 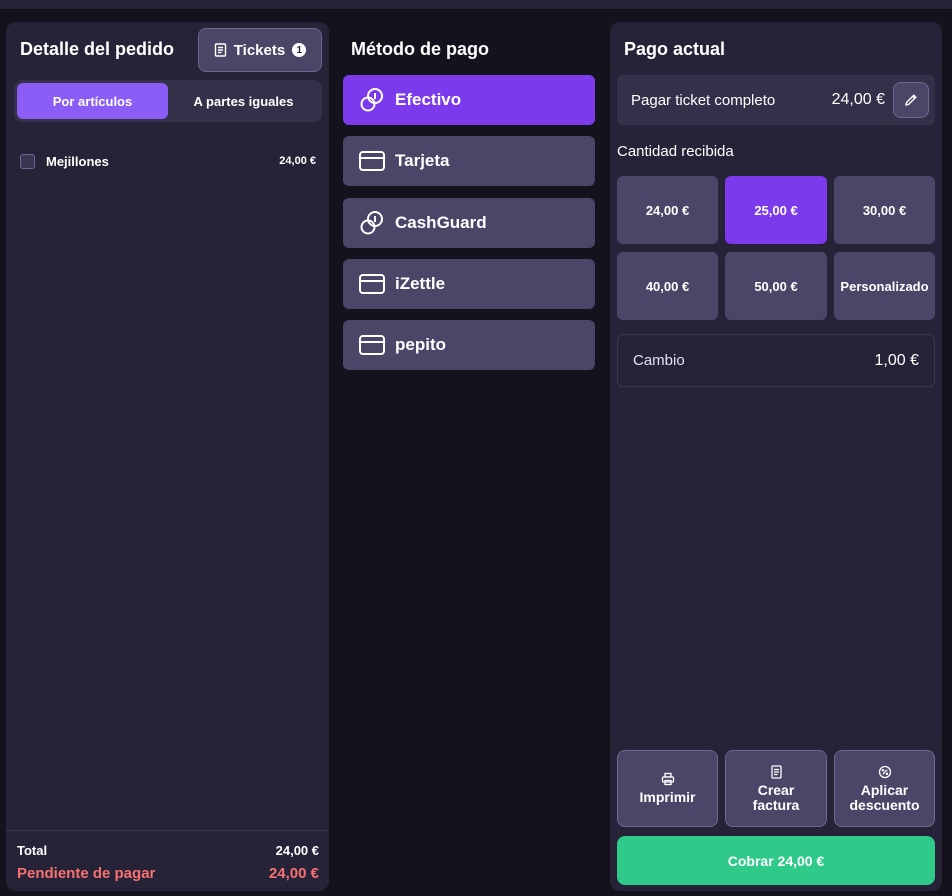 I want to click on item-name: Mejillones, so click(x=77, y=161).